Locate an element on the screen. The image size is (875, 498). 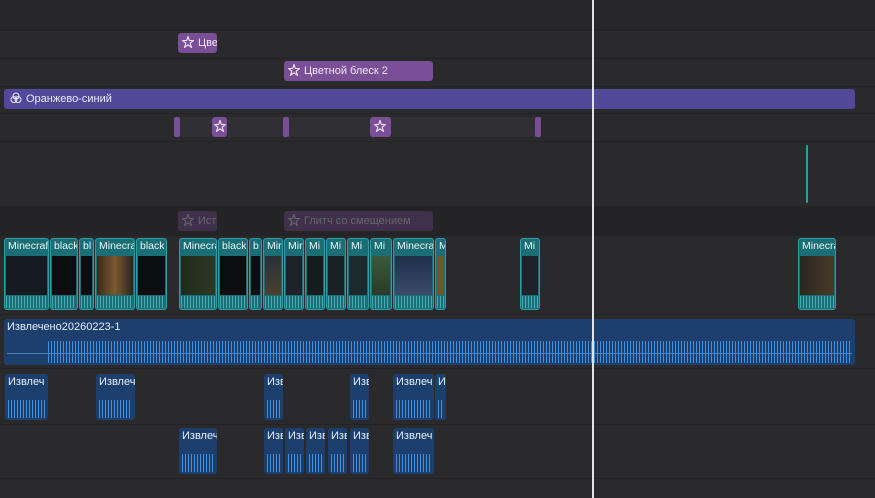
video-clip: b is located at coordinates (255, 274).